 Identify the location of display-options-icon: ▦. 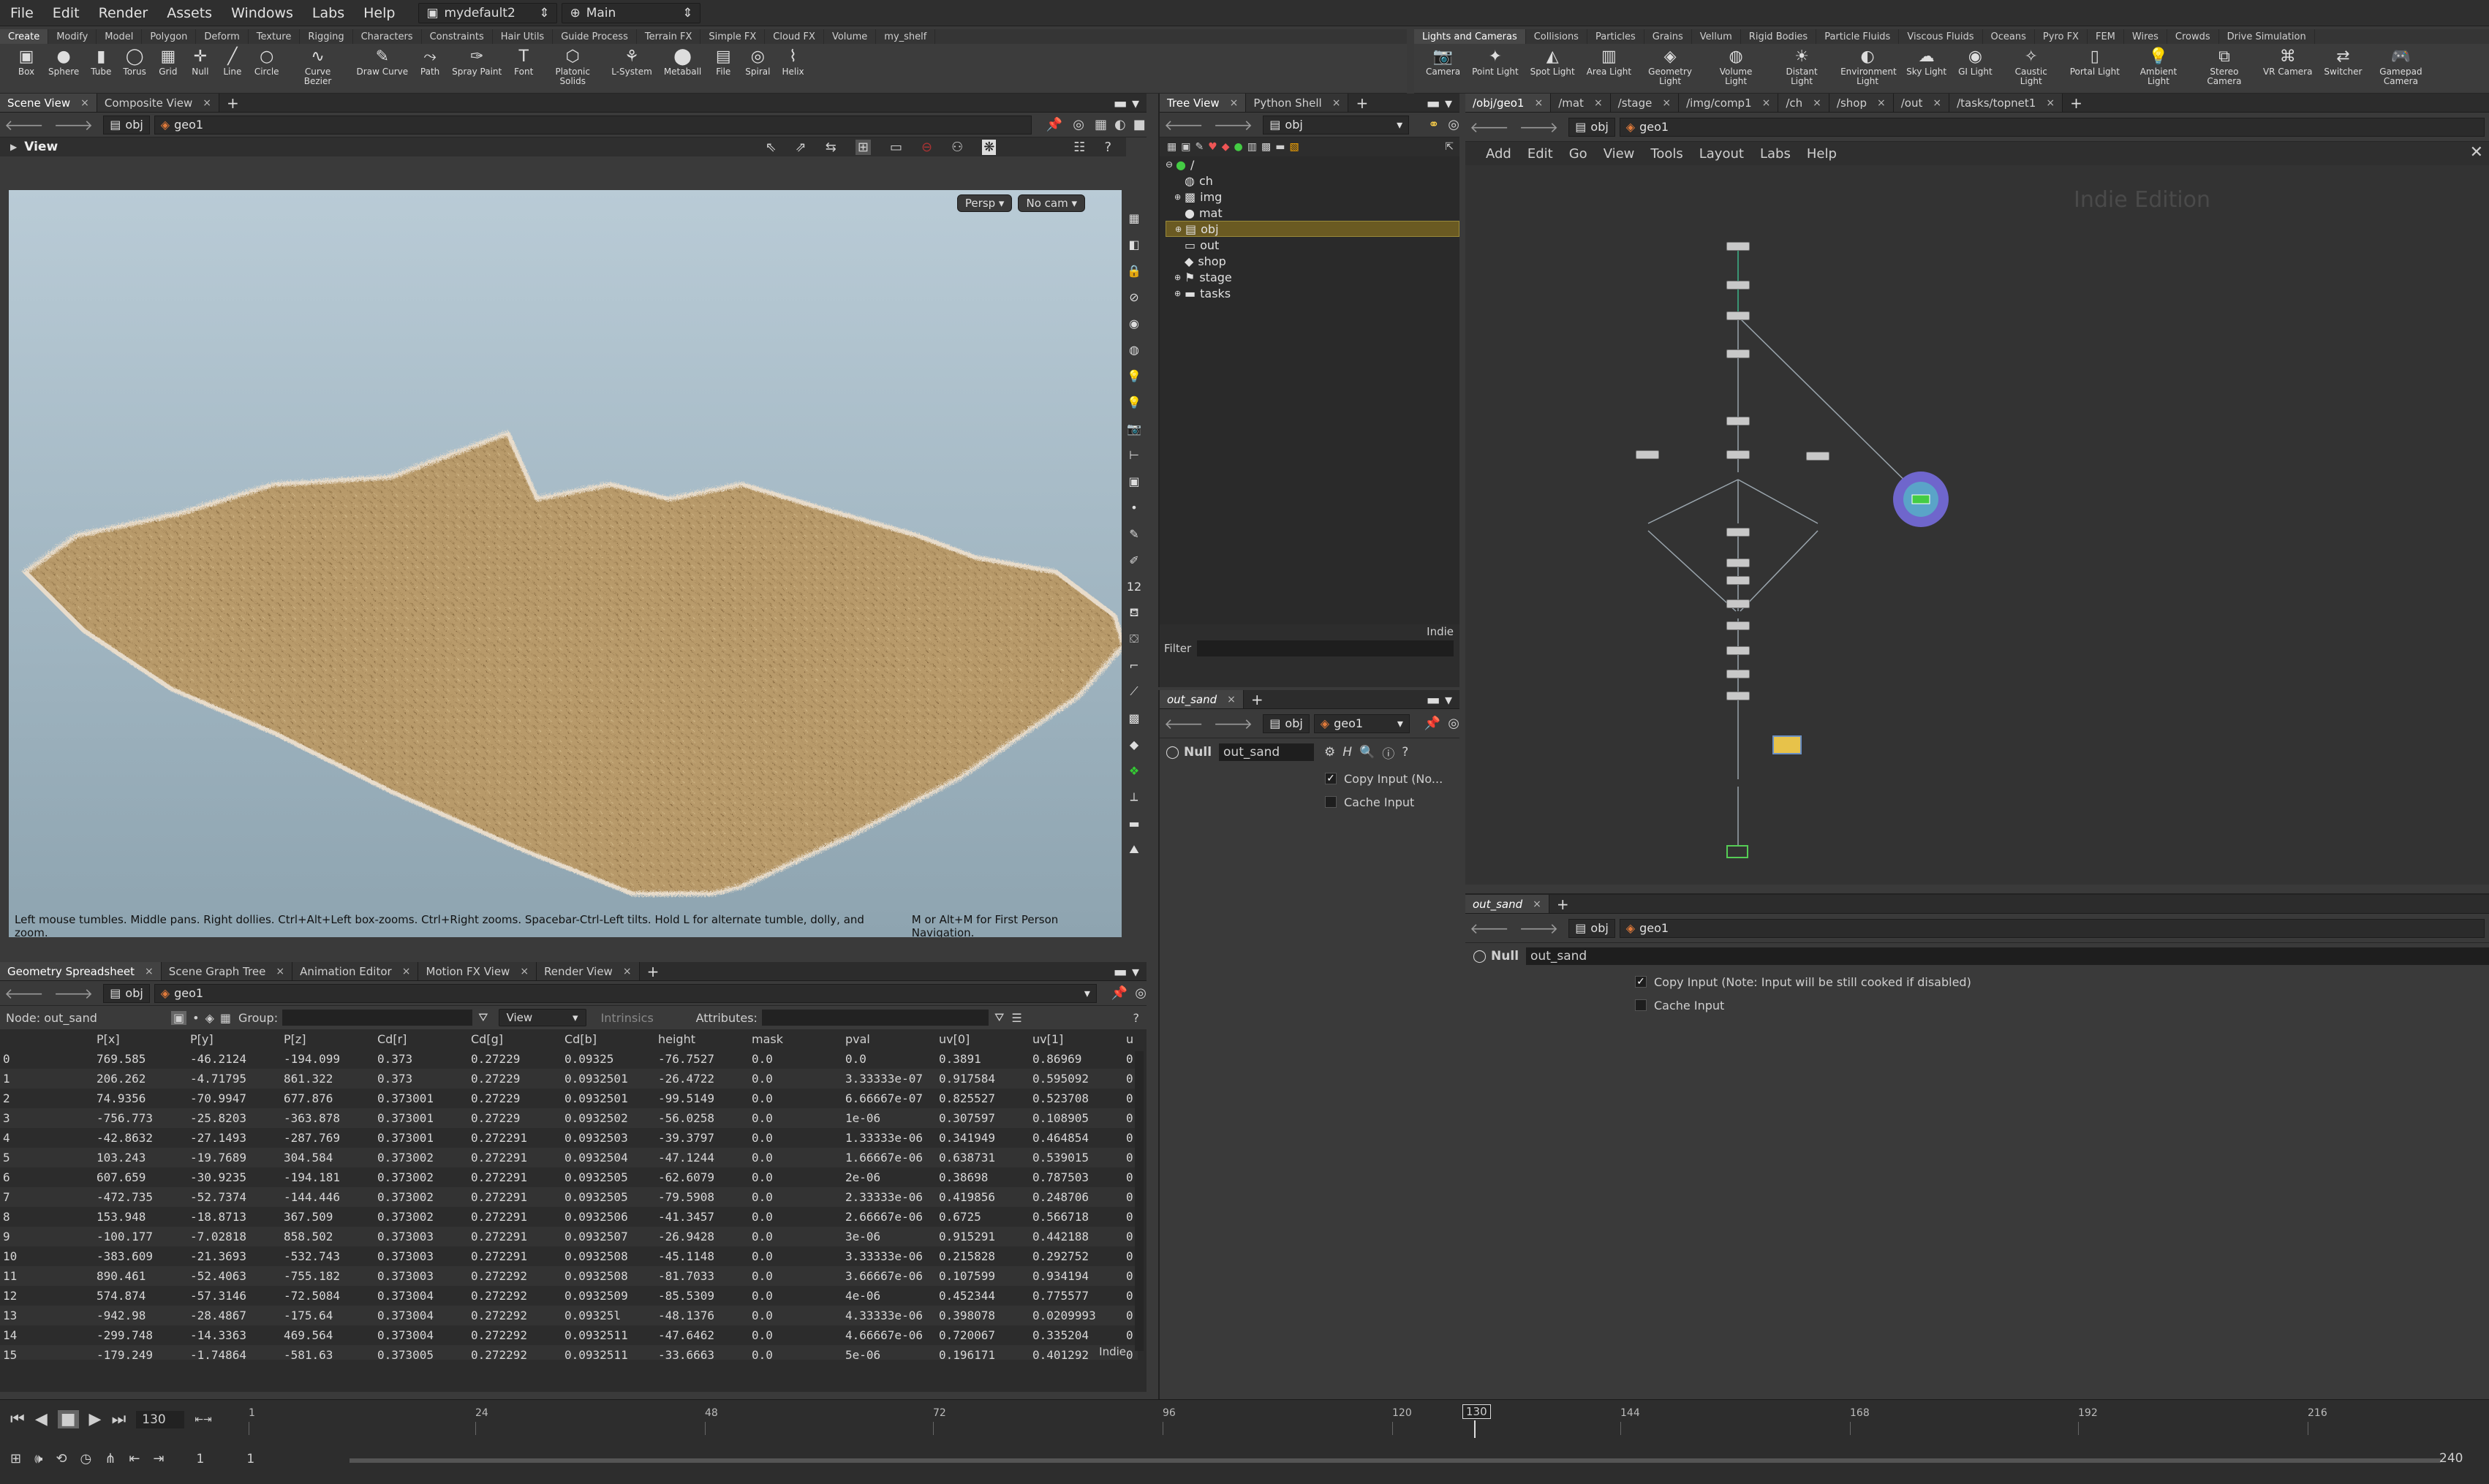
(1101, 124).